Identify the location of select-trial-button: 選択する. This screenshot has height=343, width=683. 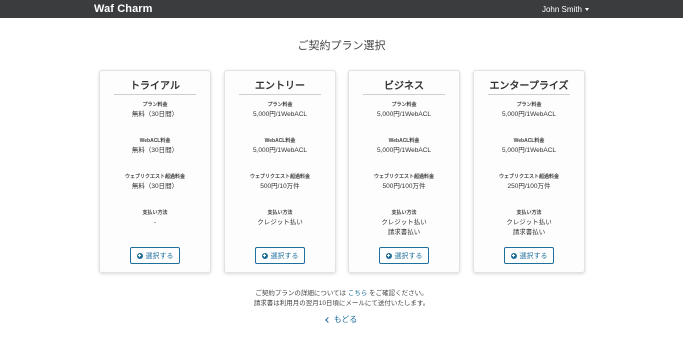
(155, 255).